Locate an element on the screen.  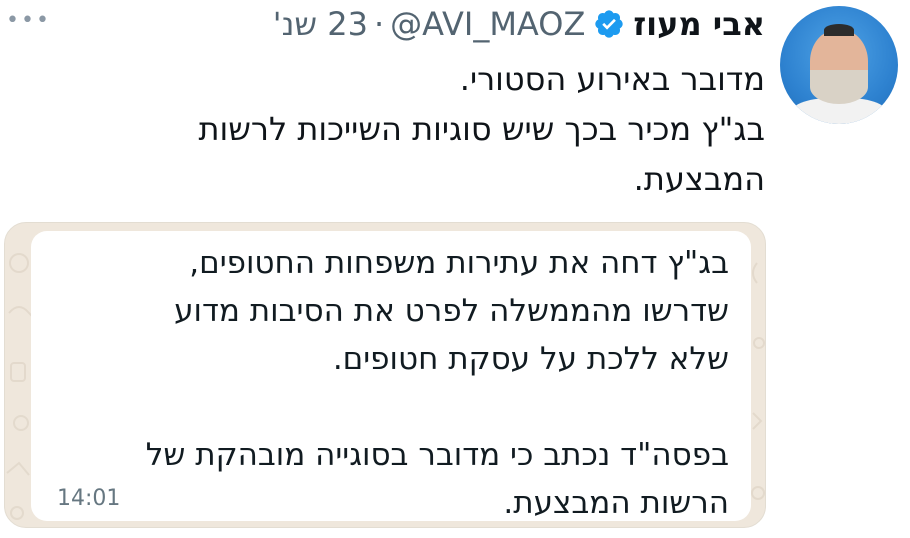
tweet-text-line: בג"ץ מכיר בכך שיש סוגיות השייכות לרשות is located at coordinates (482, 129).